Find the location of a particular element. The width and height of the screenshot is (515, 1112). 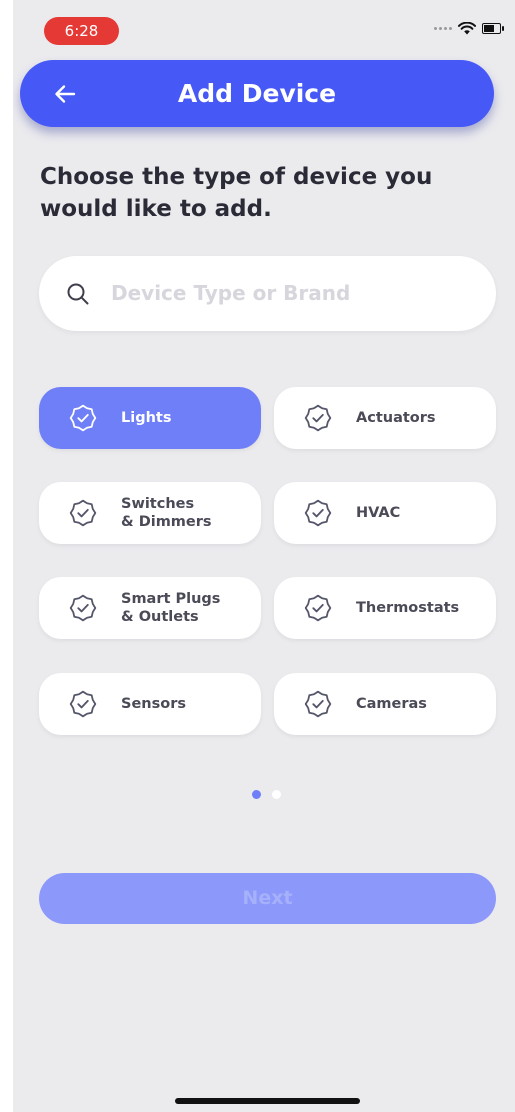

status-icons is located at coordinates (469, 28).